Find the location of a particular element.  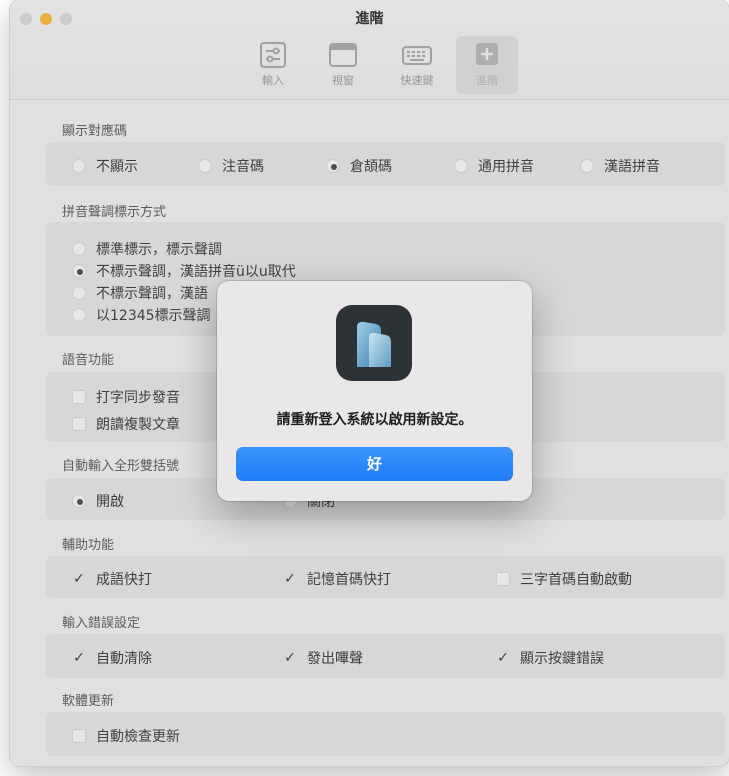

checkbox-three-char-auto: 三字首碼自動啟動 is located at coordinates (564, 579).